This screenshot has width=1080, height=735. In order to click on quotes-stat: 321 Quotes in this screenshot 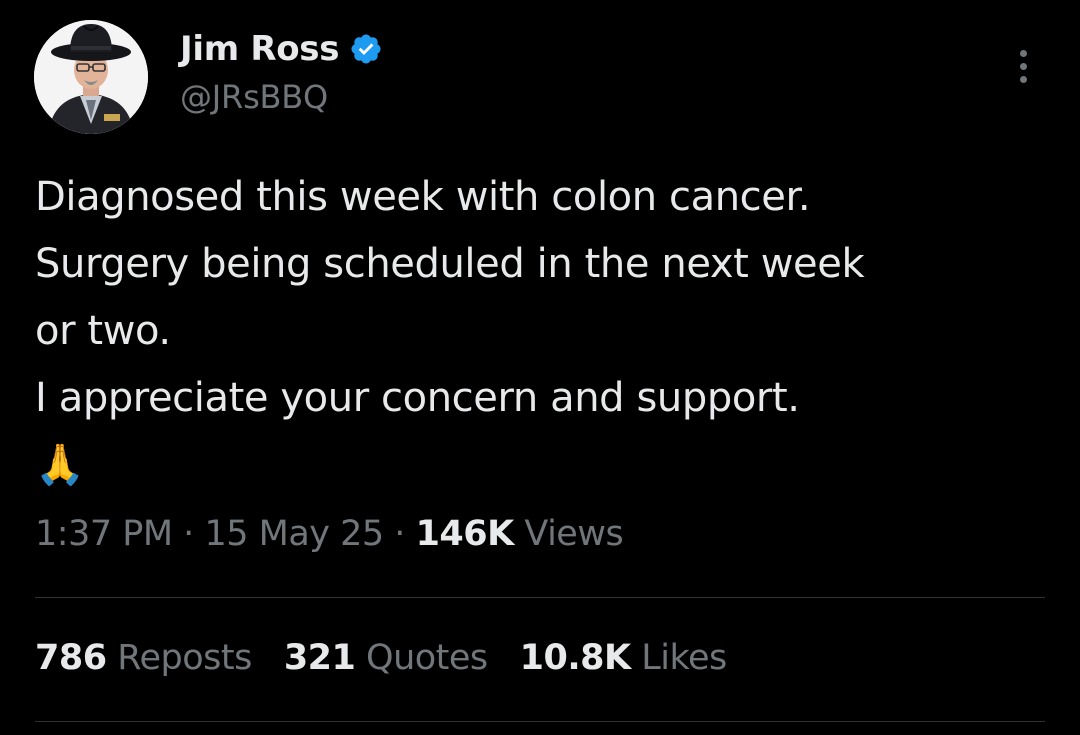, I will do `click(386, 658)`.